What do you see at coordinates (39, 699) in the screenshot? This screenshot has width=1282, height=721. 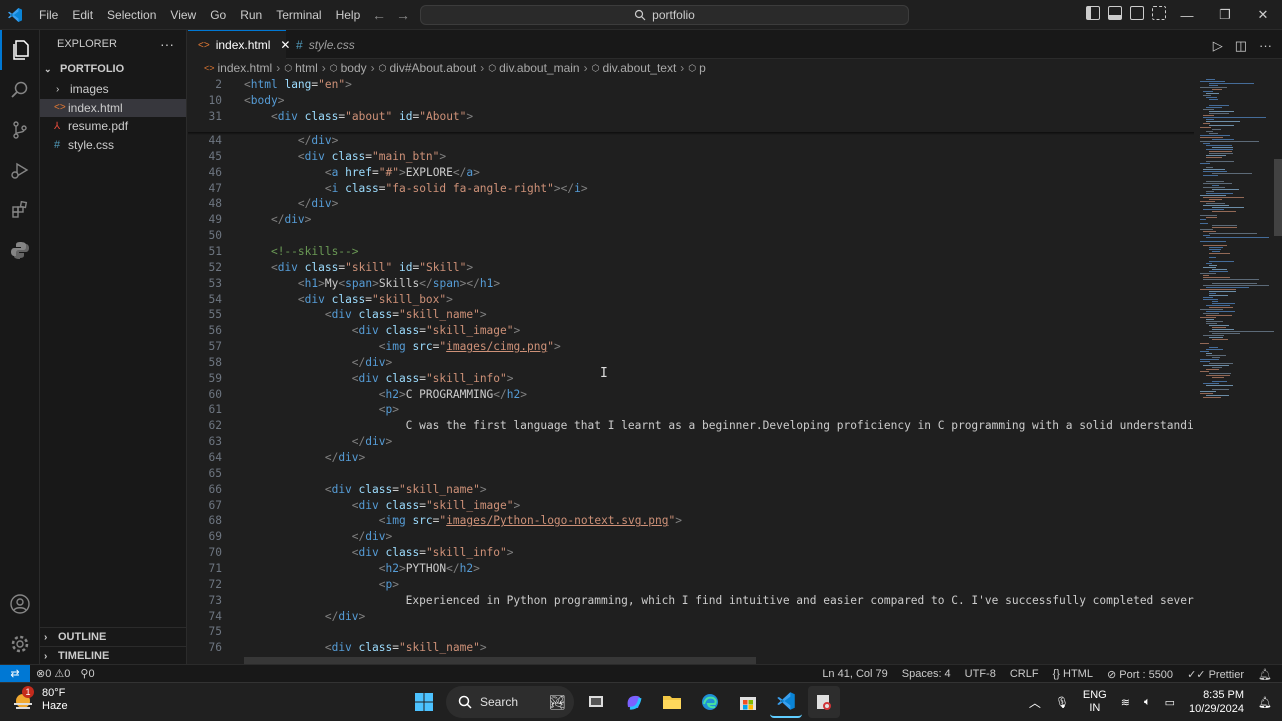 I see `weather-widget: 1 80°F Haze` at bounding box center [39, 699].